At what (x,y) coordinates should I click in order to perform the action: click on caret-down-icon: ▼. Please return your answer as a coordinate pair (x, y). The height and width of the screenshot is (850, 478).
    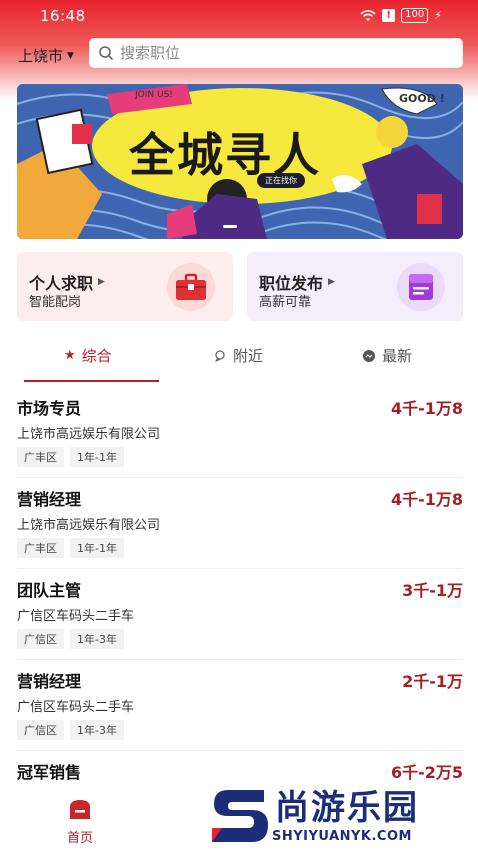
    Looking at the image, I should click on (70, 55).